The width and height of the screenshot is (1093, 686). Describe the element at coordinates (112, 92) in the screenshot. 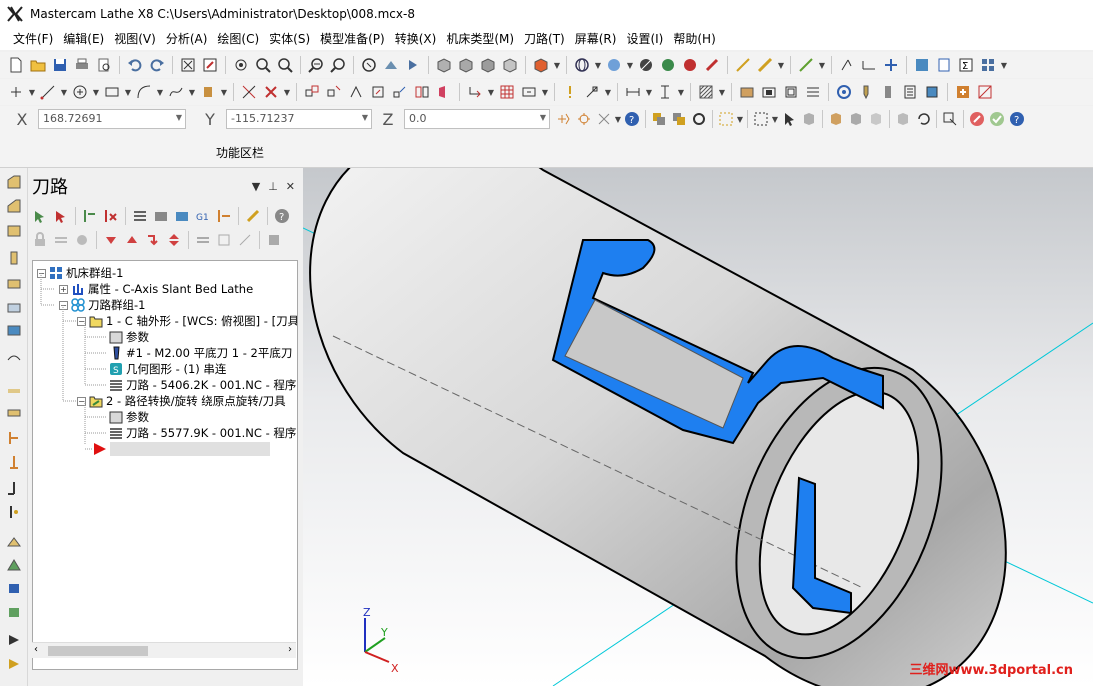

I see `rectangle-icon` at that location.